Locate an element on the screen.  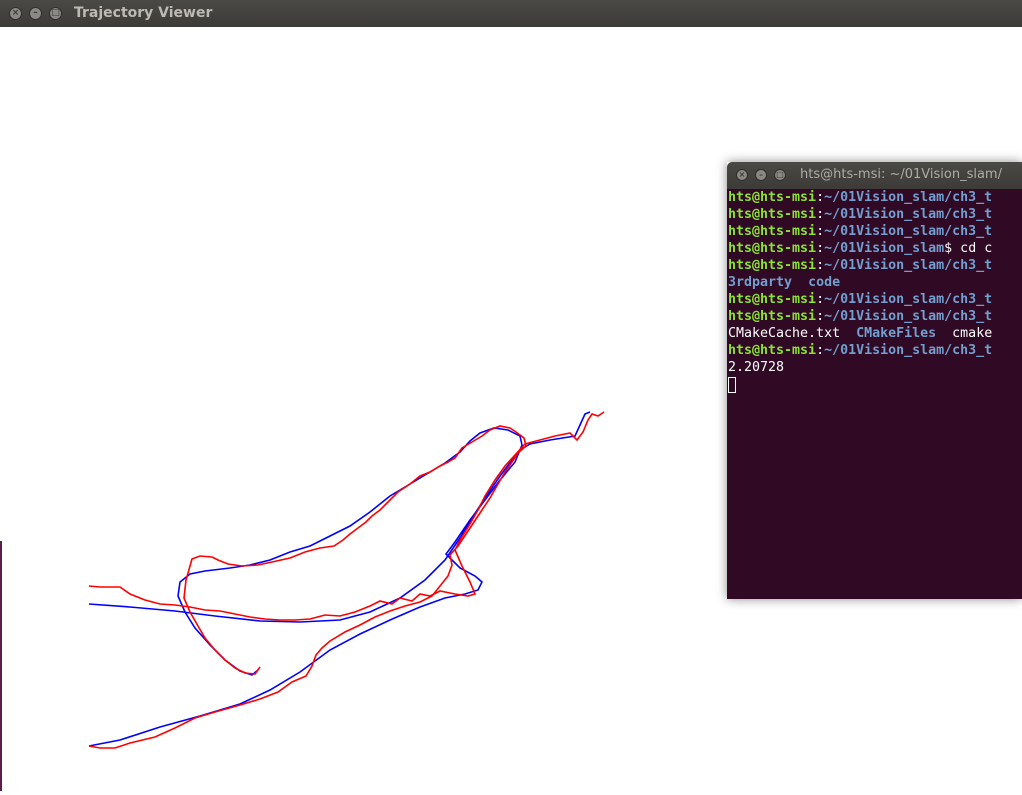
terminal-line: hts@hts-msi:~/01Vision_slam$ cd c is located at coordinates (860, 248).